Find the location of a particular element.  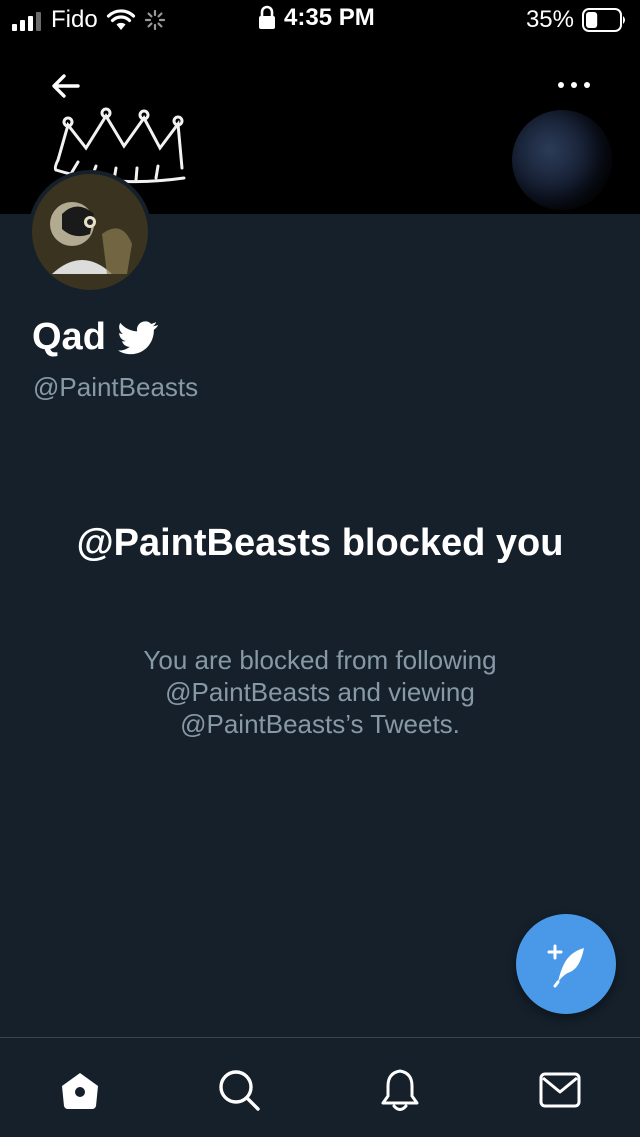

compose-tweet-icon is located at coordinates (565, 966).